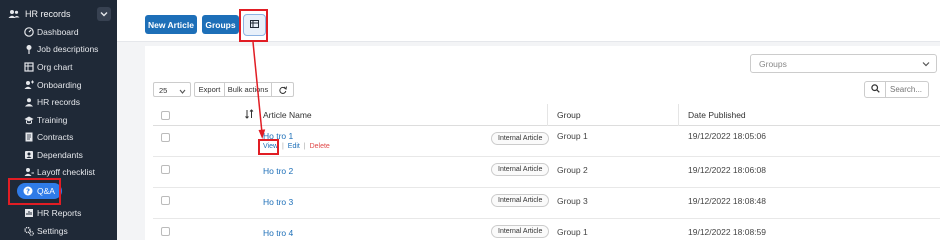 The width and height of the screenshot is (940, 240). What do you see at coordinates (29, 155) in the screenshot?
I see `dependants-icon` at bounding box center [29, 155].